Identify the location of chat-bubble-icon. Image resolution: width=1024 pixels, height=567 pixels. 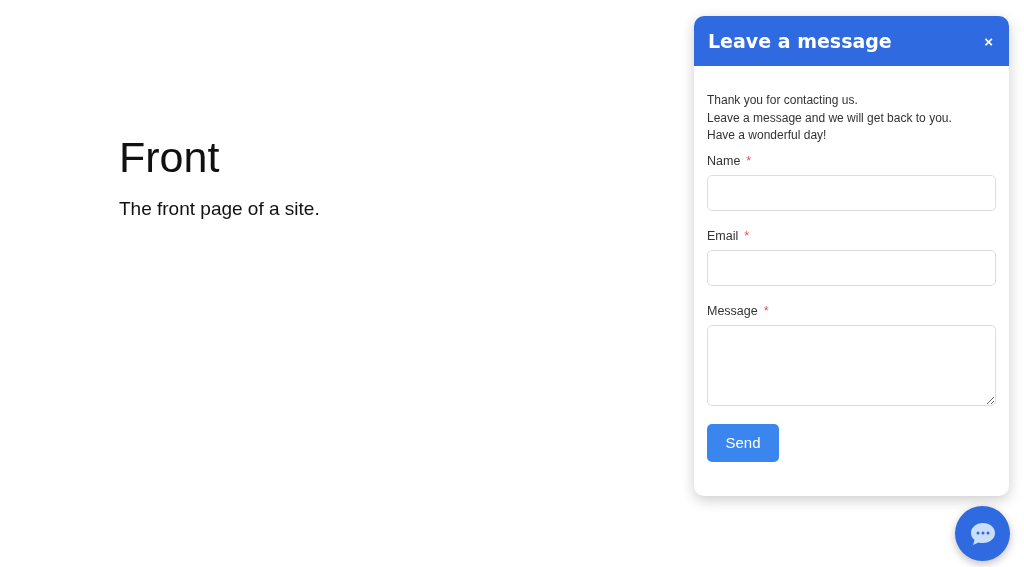
(982, 533).